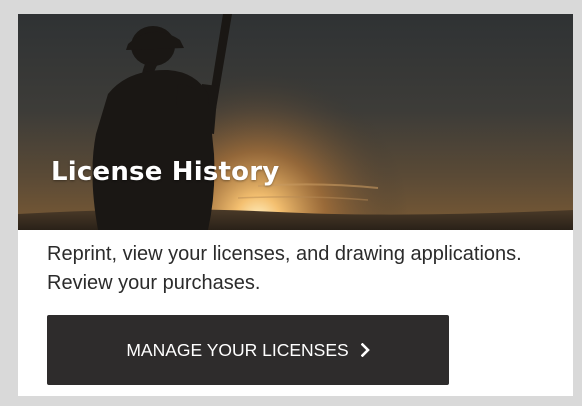 This screenshot has width=582, height=406. What do you see at coordinates (237, 349) in the screenshot?
I see `manage-licenses-label: MANAGE YOUR LICENSES` at bounding box center [237, 349].